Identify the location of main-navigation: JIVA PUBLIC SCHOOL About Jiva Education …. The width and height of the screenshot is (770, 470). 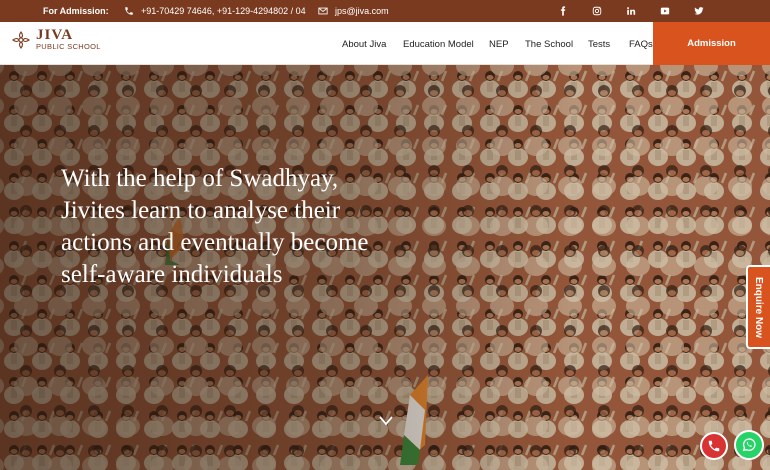
(385, 43).